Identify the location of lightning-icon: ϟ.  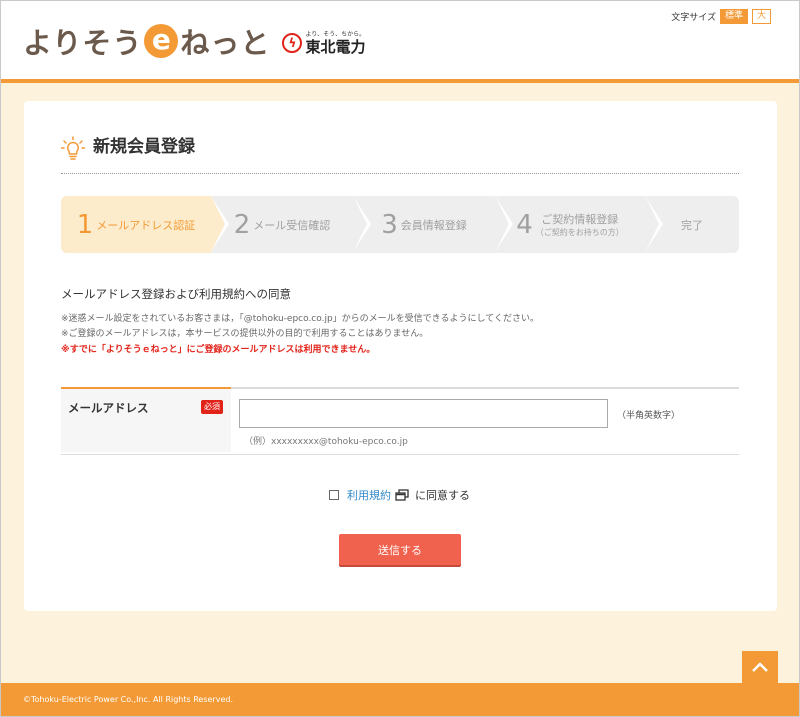
(292, 43).